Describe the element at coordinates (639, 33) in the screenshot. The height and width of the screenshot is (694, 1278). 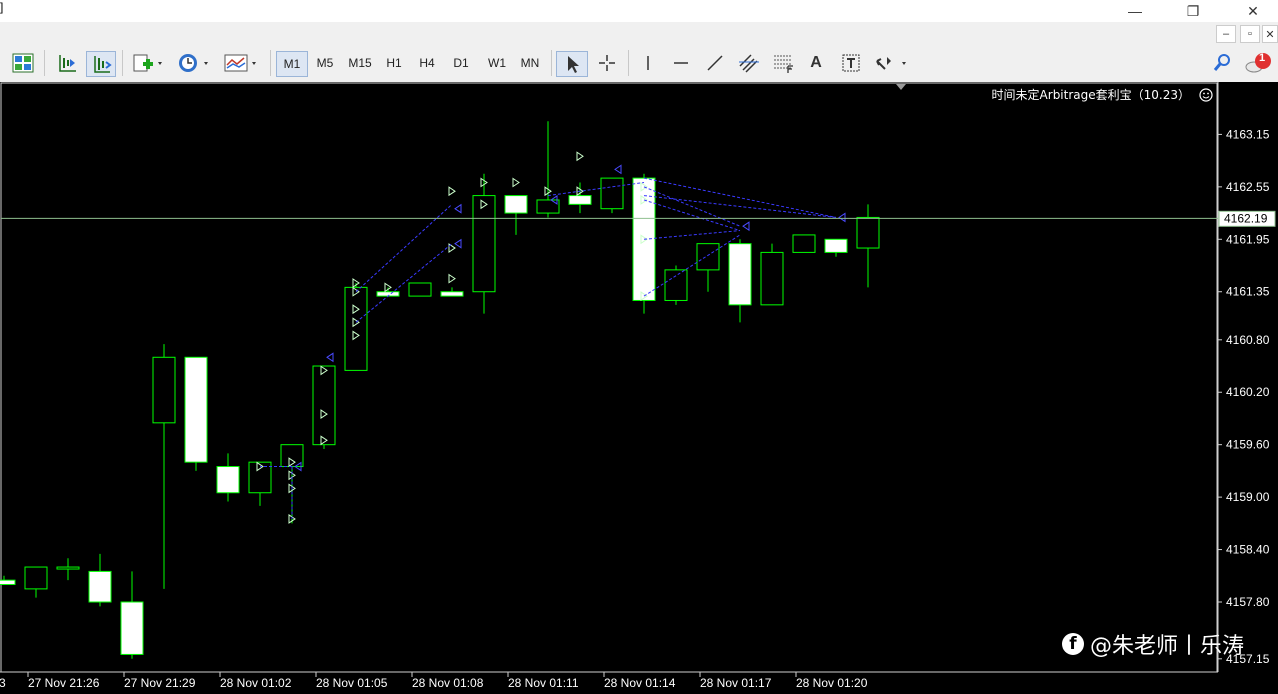
I see `chart-window-bar: – ▫ ✕` at that location.